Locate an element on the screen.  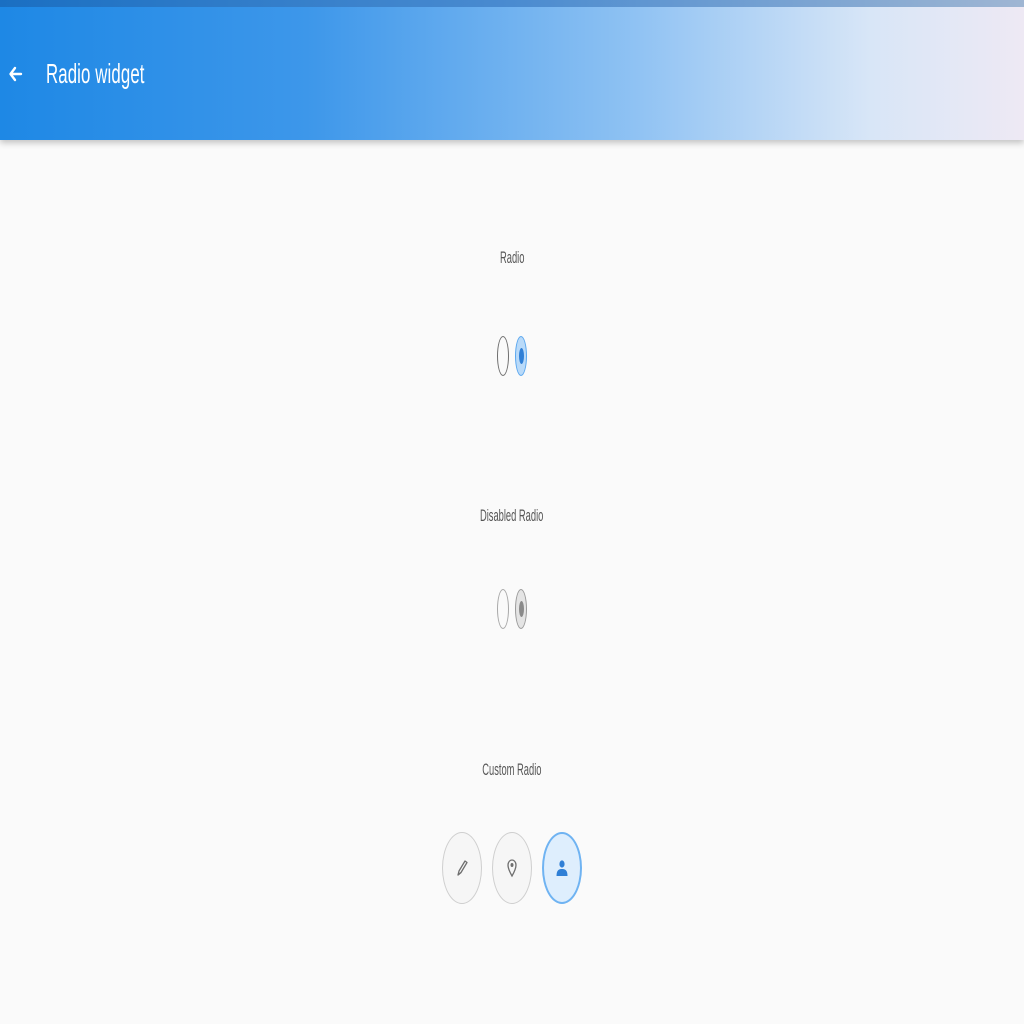
custom-radio-option-edit is located at coordinates (462, 868).